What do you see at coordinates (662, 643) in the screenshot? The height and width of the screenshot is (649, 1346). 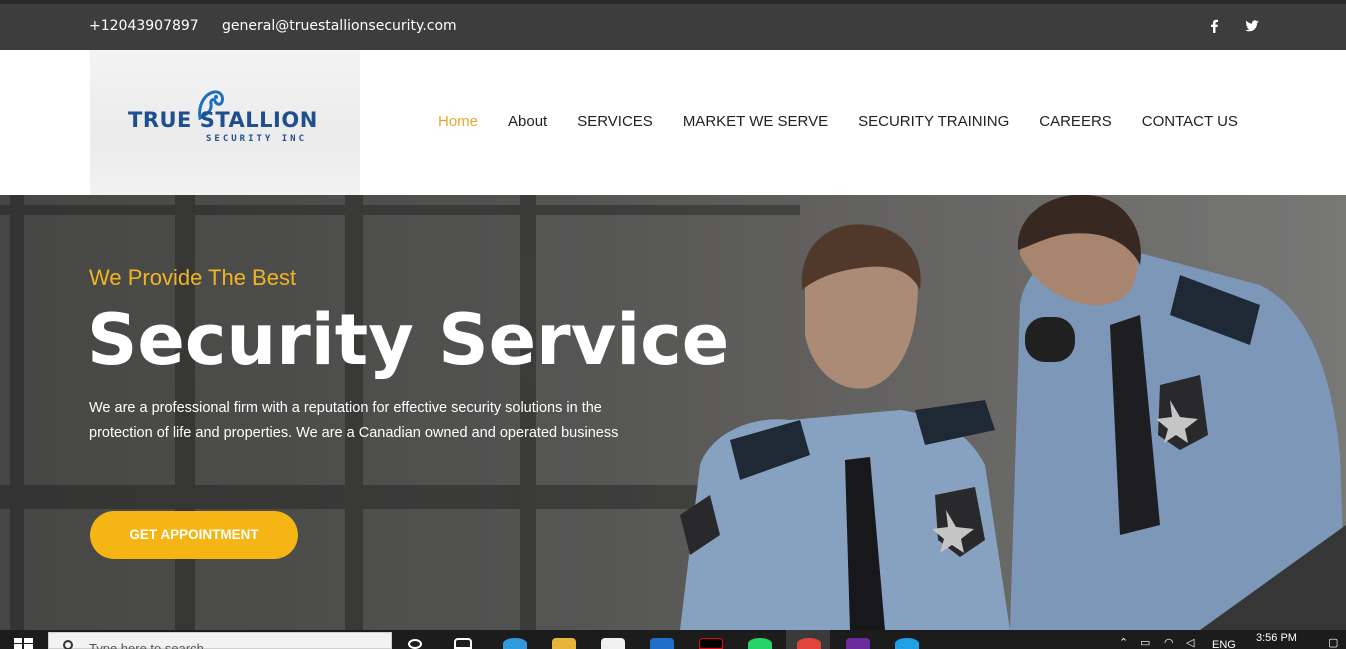 I see `mail-icon` at bounding box center [662, 643].